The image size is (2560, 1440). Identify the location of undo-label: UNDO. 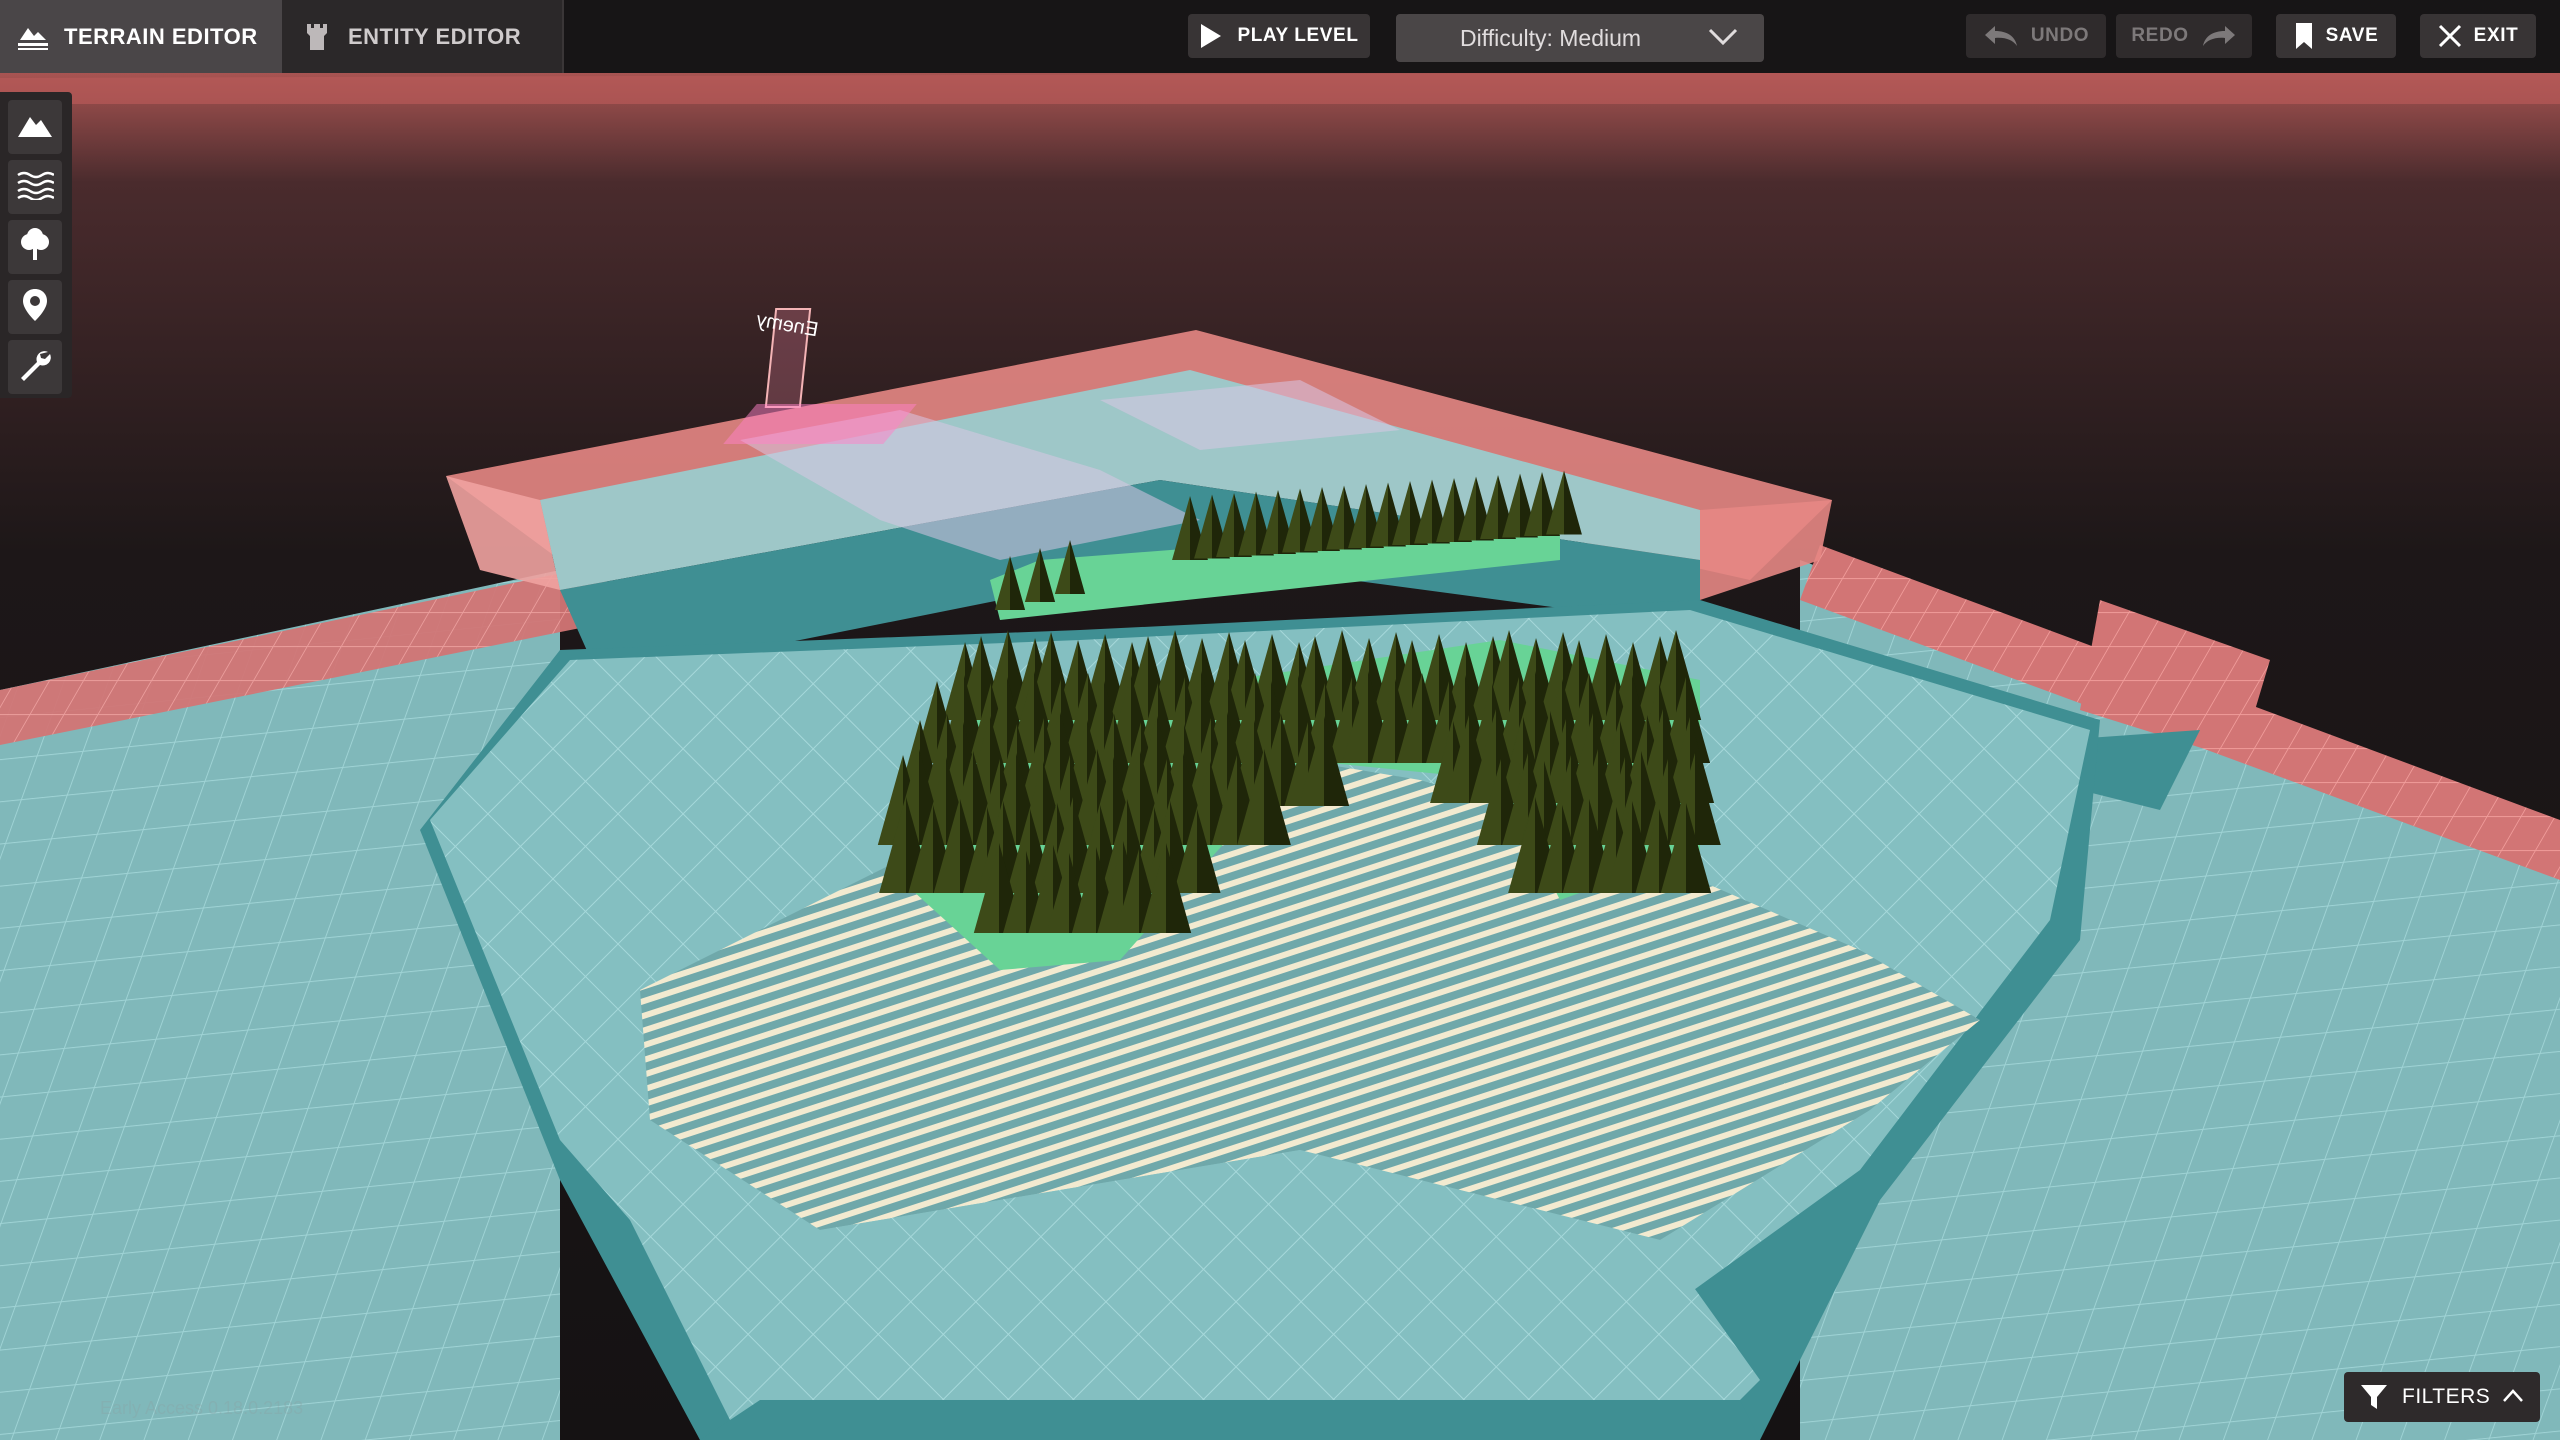
(2060, 35).